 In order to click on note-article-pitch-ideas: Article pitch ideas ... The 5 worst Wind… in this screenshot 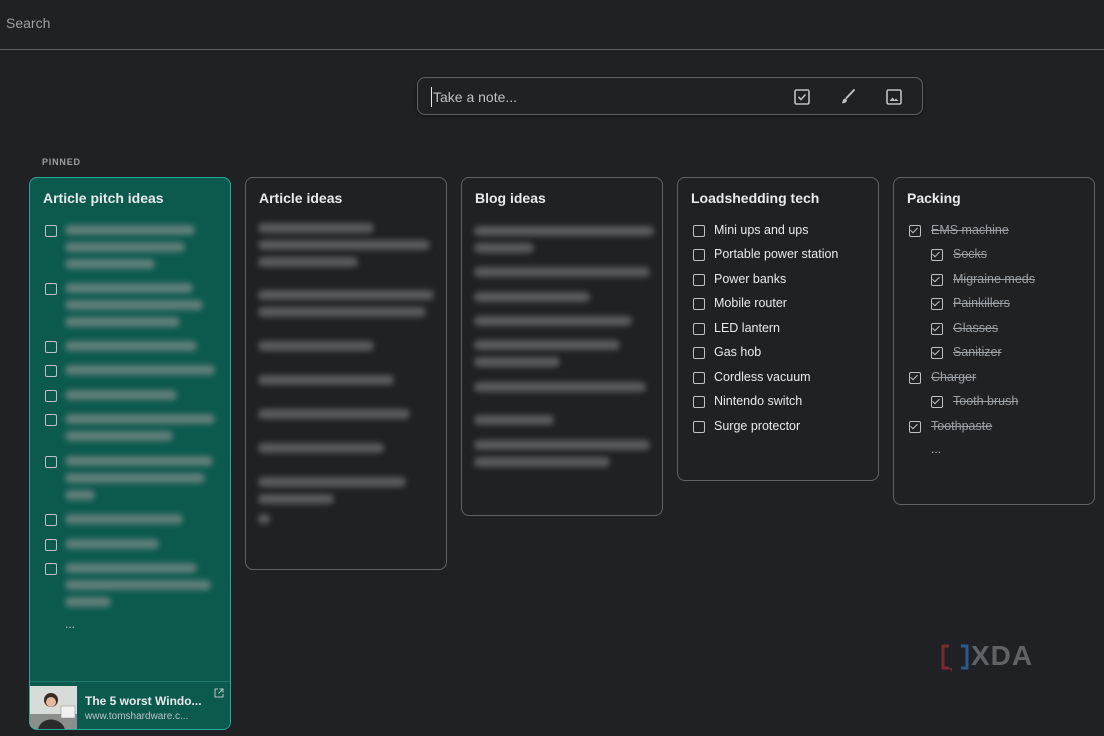, I will do `click(130, 453)`.